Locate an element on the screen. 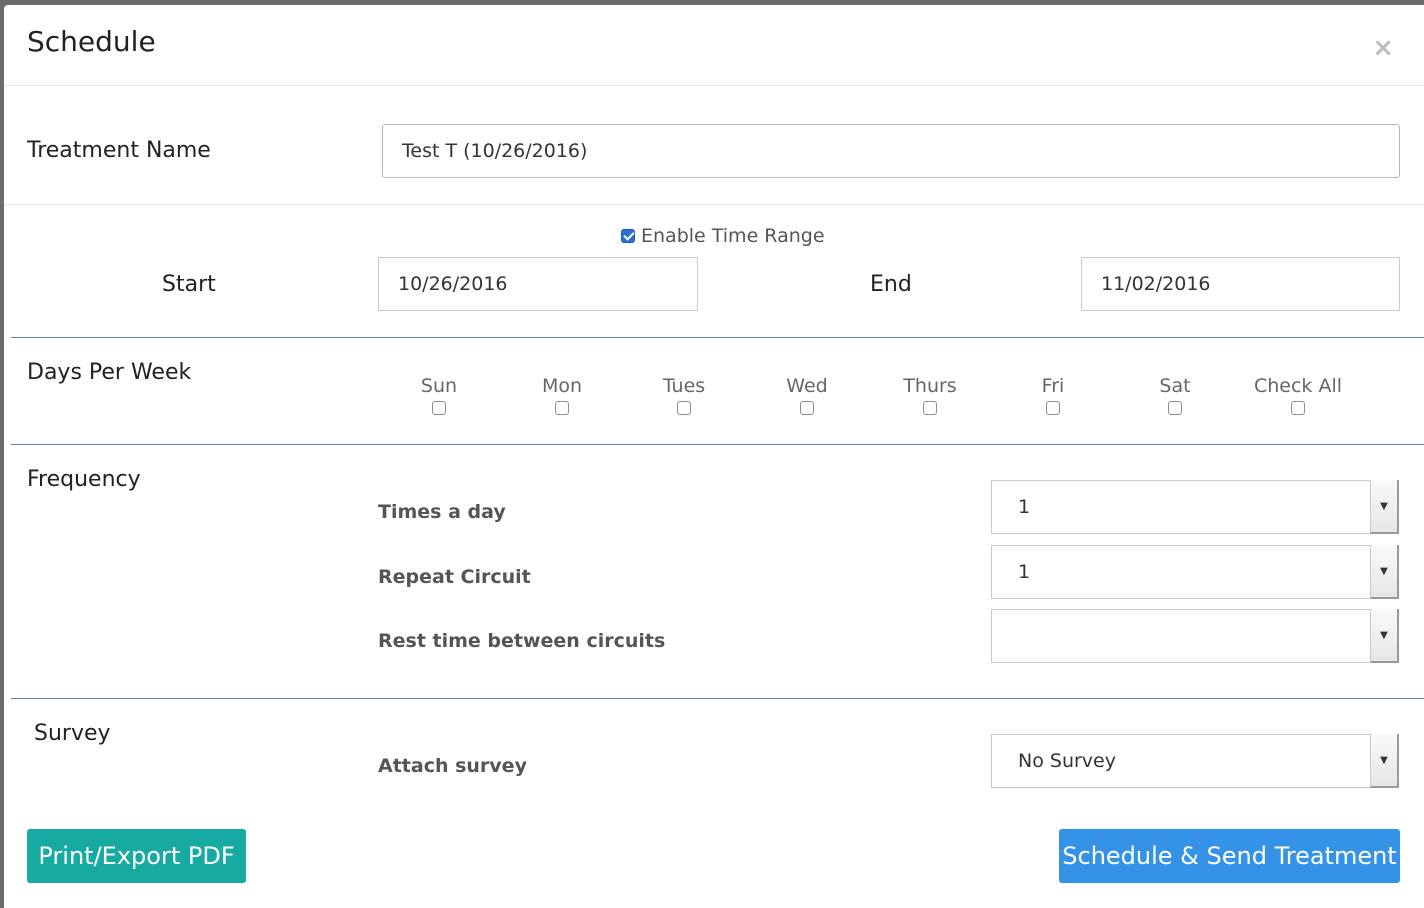 The height and width of the screenshot is (908, 1424). rest-time-label: Rest time between circuits is located at coordinates (522, 641).